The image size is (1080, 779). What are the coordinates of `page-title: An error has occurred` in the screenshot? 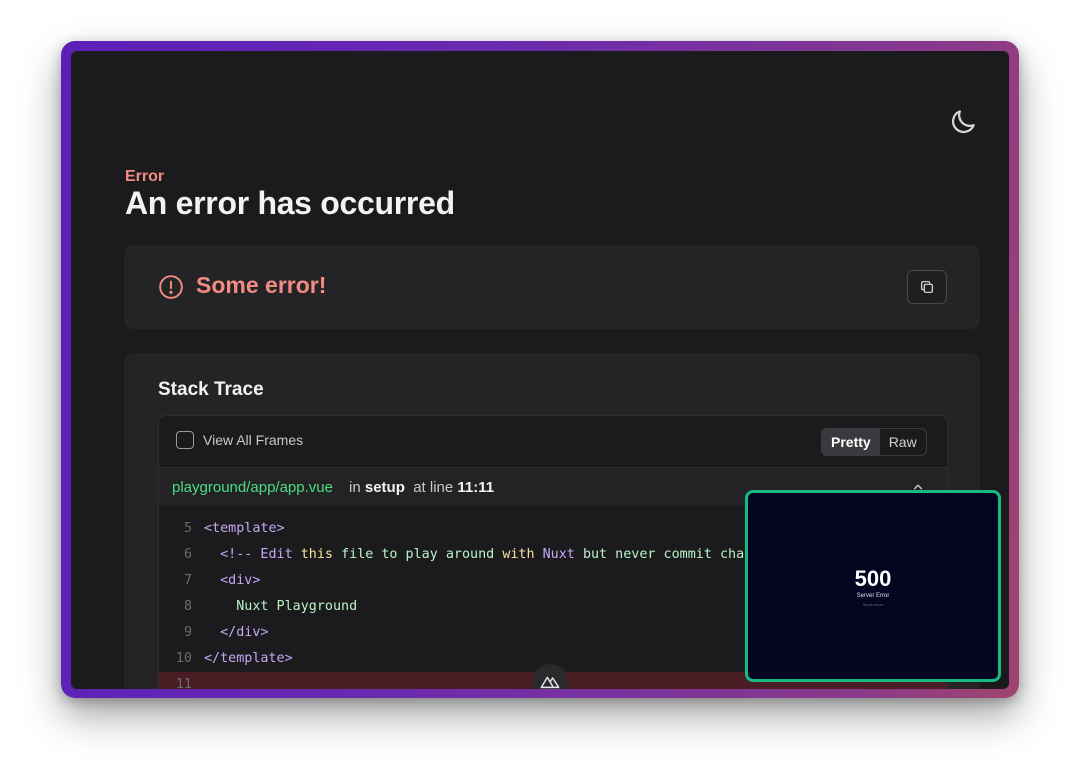 It's located at (290, 203).